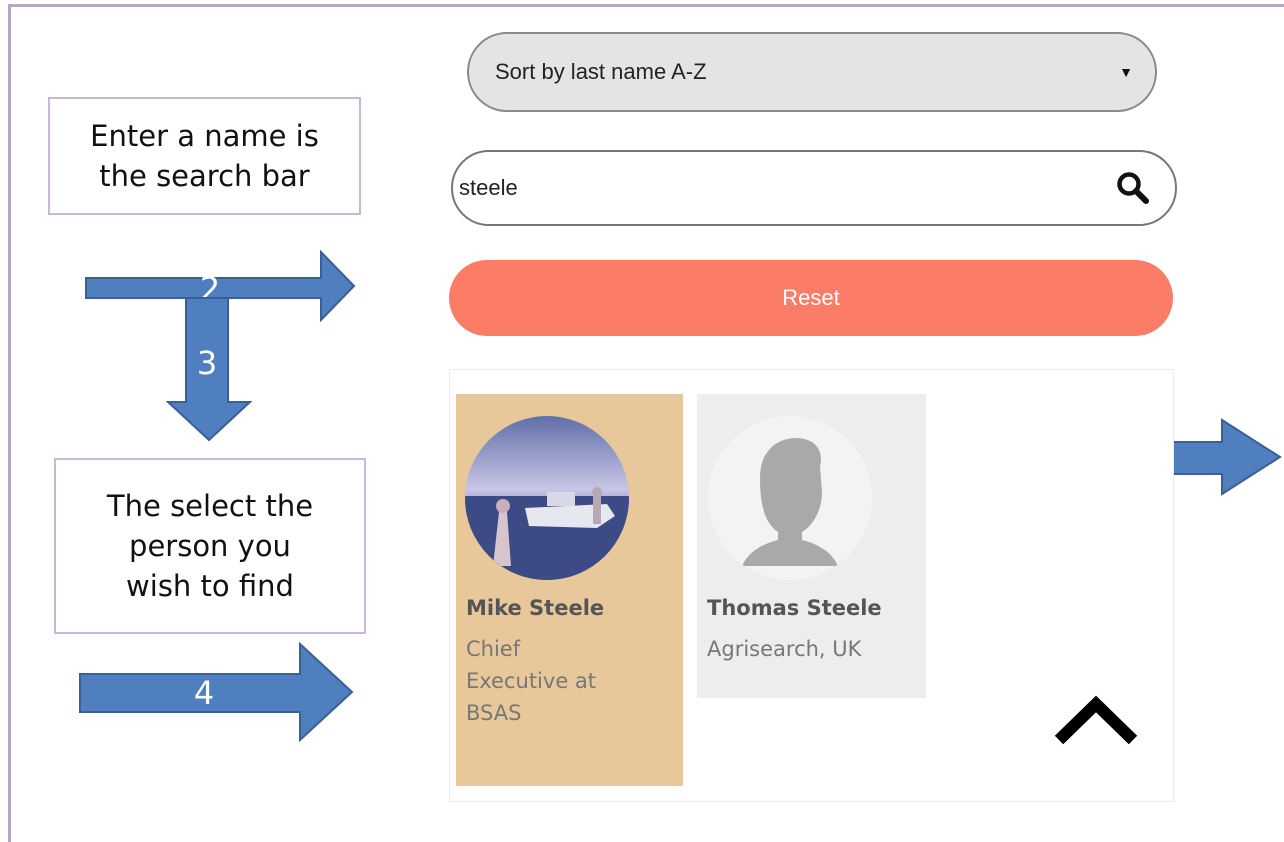  Describe the element at coordinates (1133, 188) in the screenshot. I see `search-icon` at that location.